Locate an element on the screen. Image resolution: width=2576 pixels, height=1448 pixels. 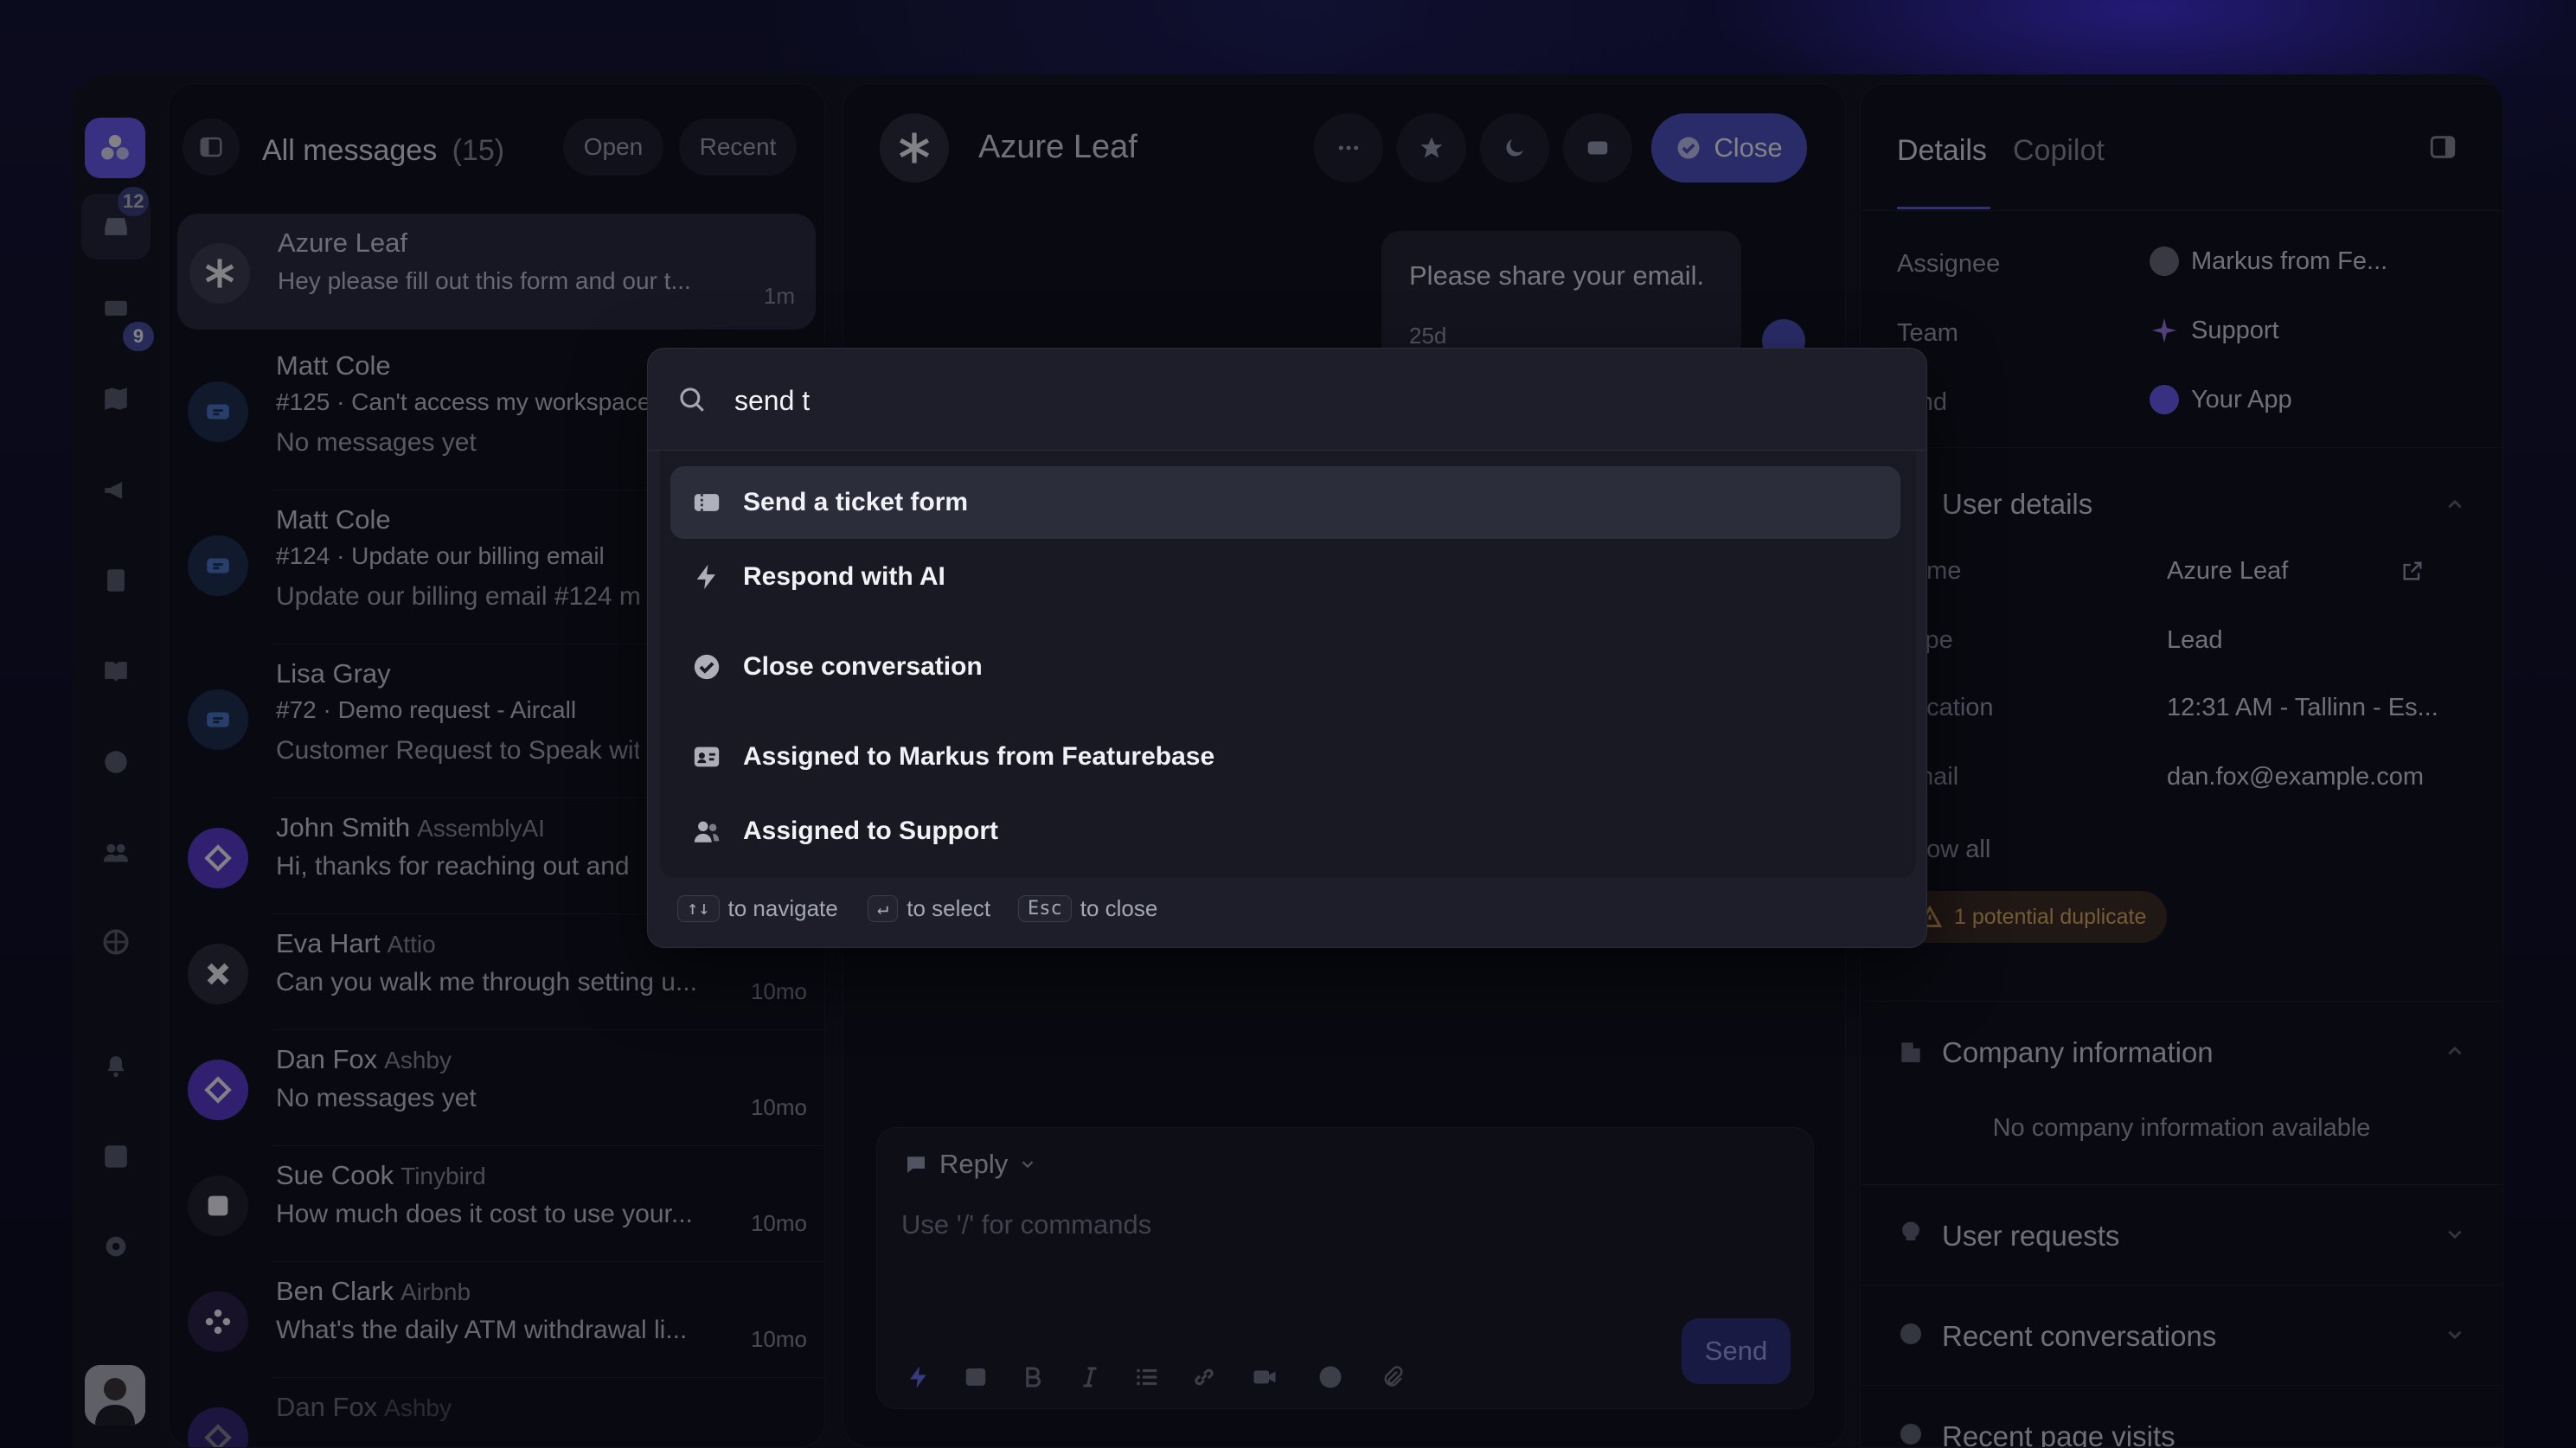
search-icon is located at coordinates (692, 399).